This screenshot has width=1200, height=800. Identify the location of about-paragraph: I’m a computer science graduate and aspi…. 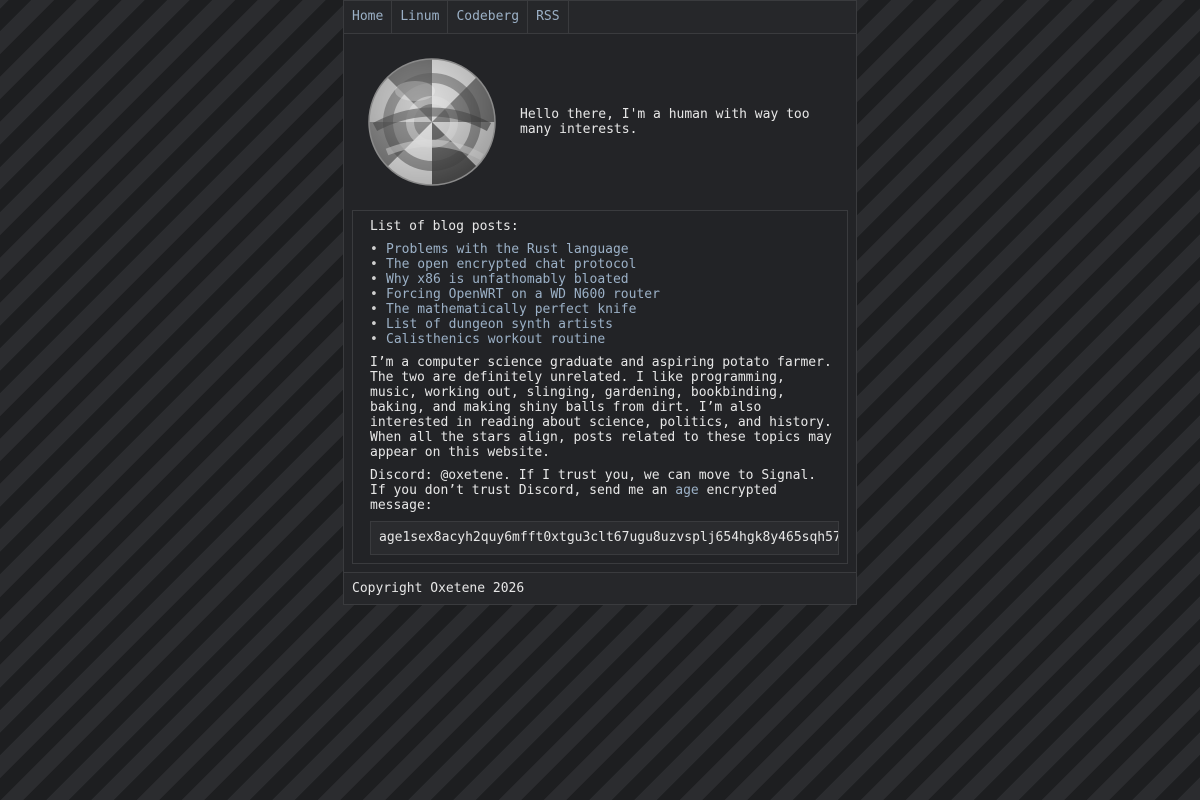
(601, 407).